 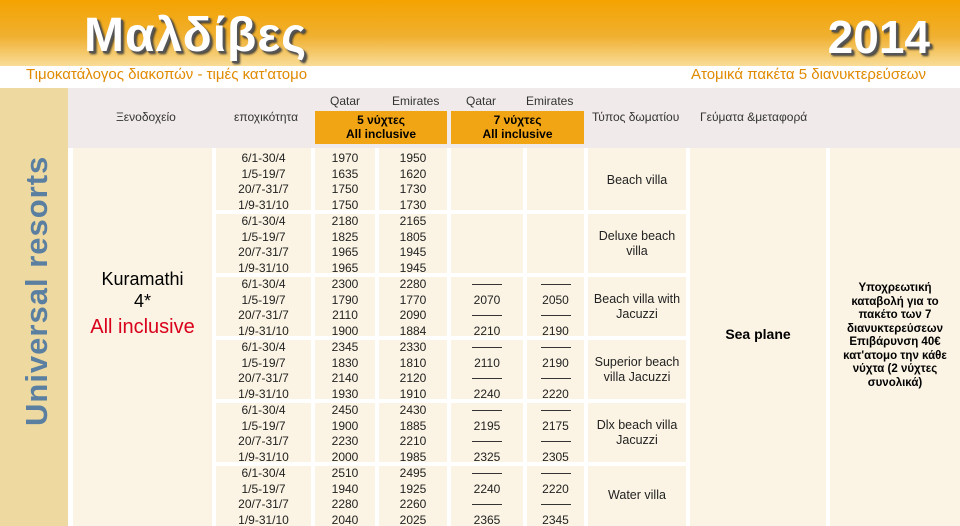 What do you see at coordinates (636, 117) in the screenshot?
I see `header-room-type: Τύπος δωματίου` at bounding box center [636, 117].